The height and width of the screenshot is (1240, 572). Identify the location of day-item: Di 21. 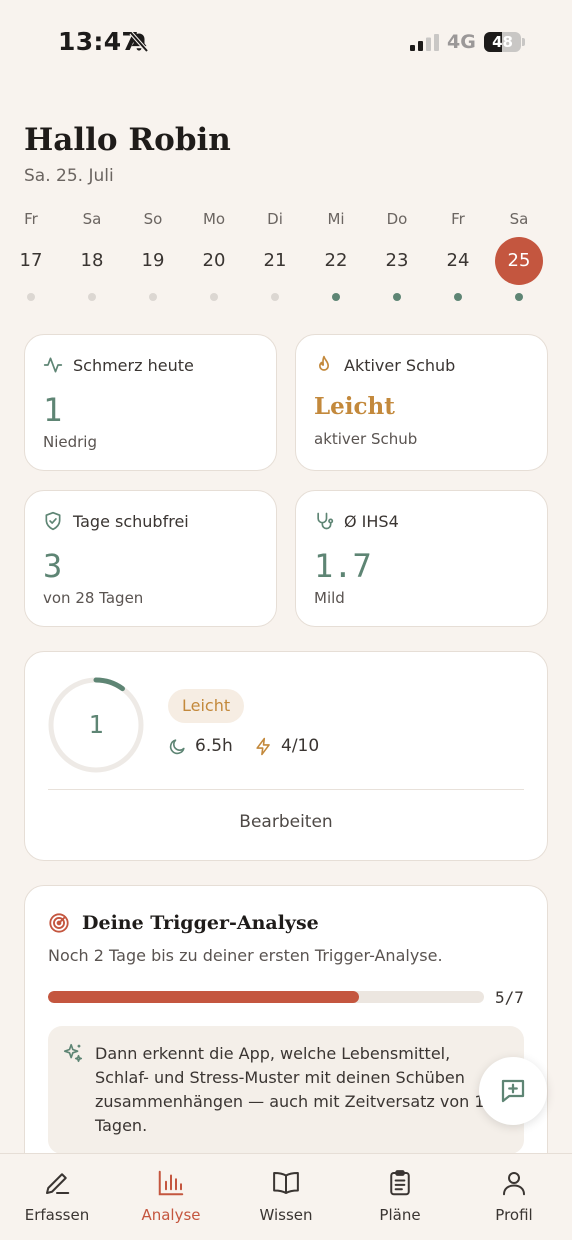
(275, 255).